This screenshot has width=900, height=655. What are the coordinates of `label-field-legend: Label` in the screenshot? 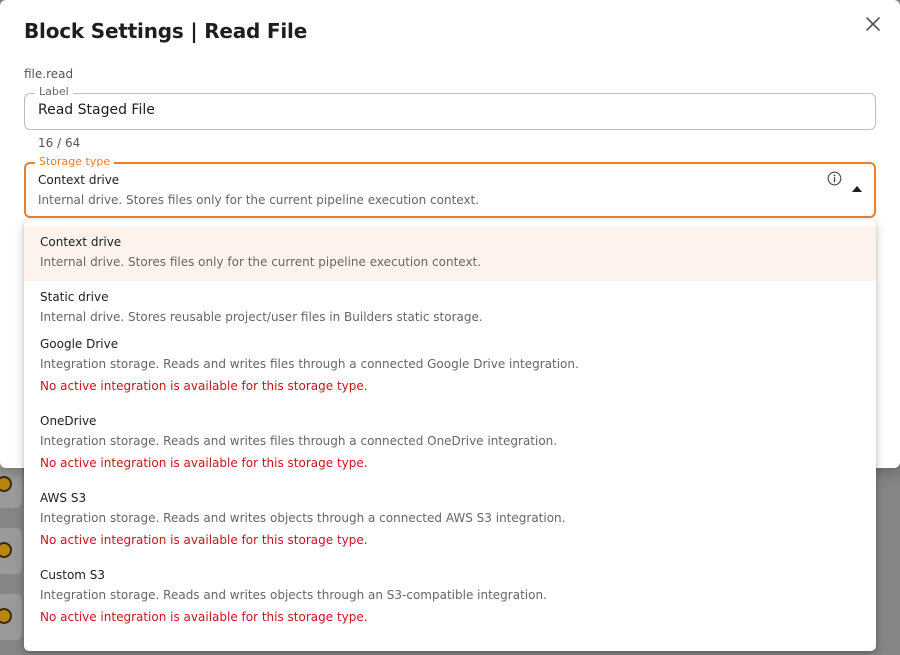 It's located at (54, 91).